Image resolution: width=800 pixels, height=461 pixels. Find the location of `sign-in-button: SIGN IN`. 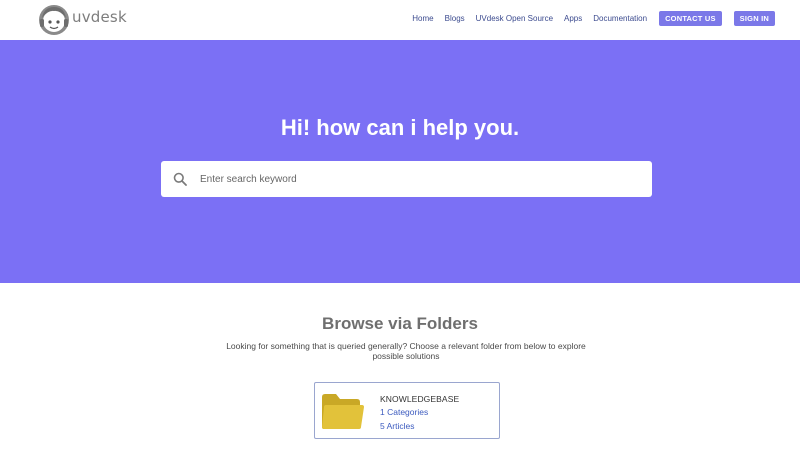

sign-in-button: SIGN IN is located at coordinates (754, 18).